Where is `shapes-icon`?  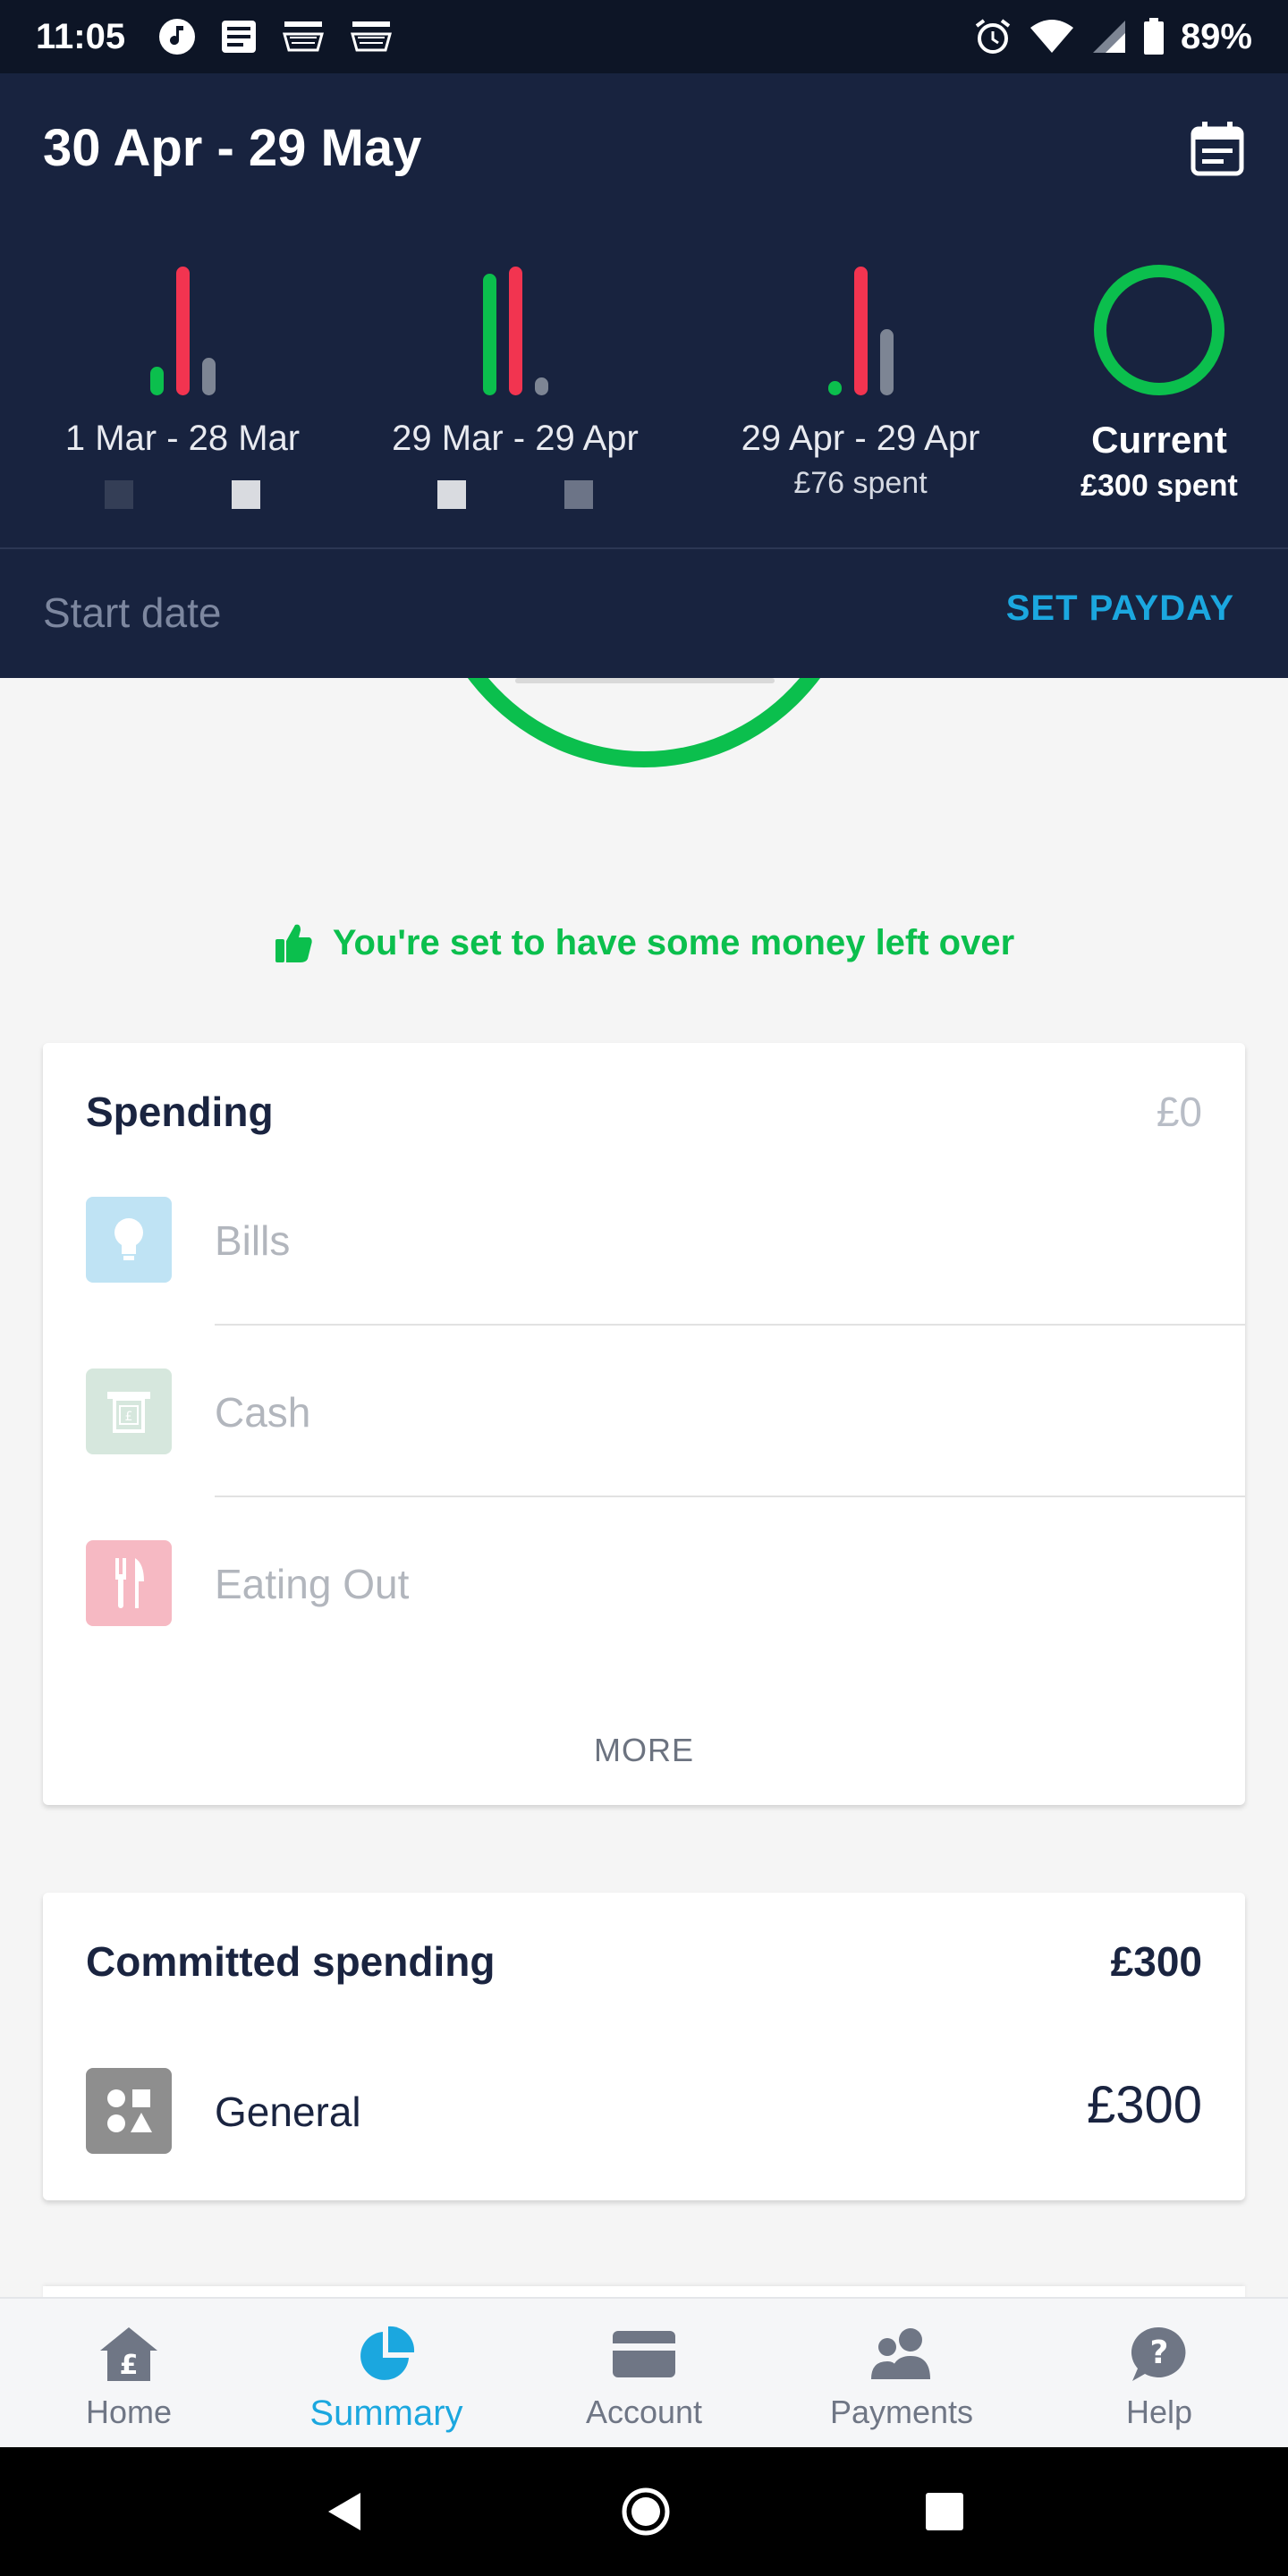 shapes-icon is located at coordinates (129, 2111).